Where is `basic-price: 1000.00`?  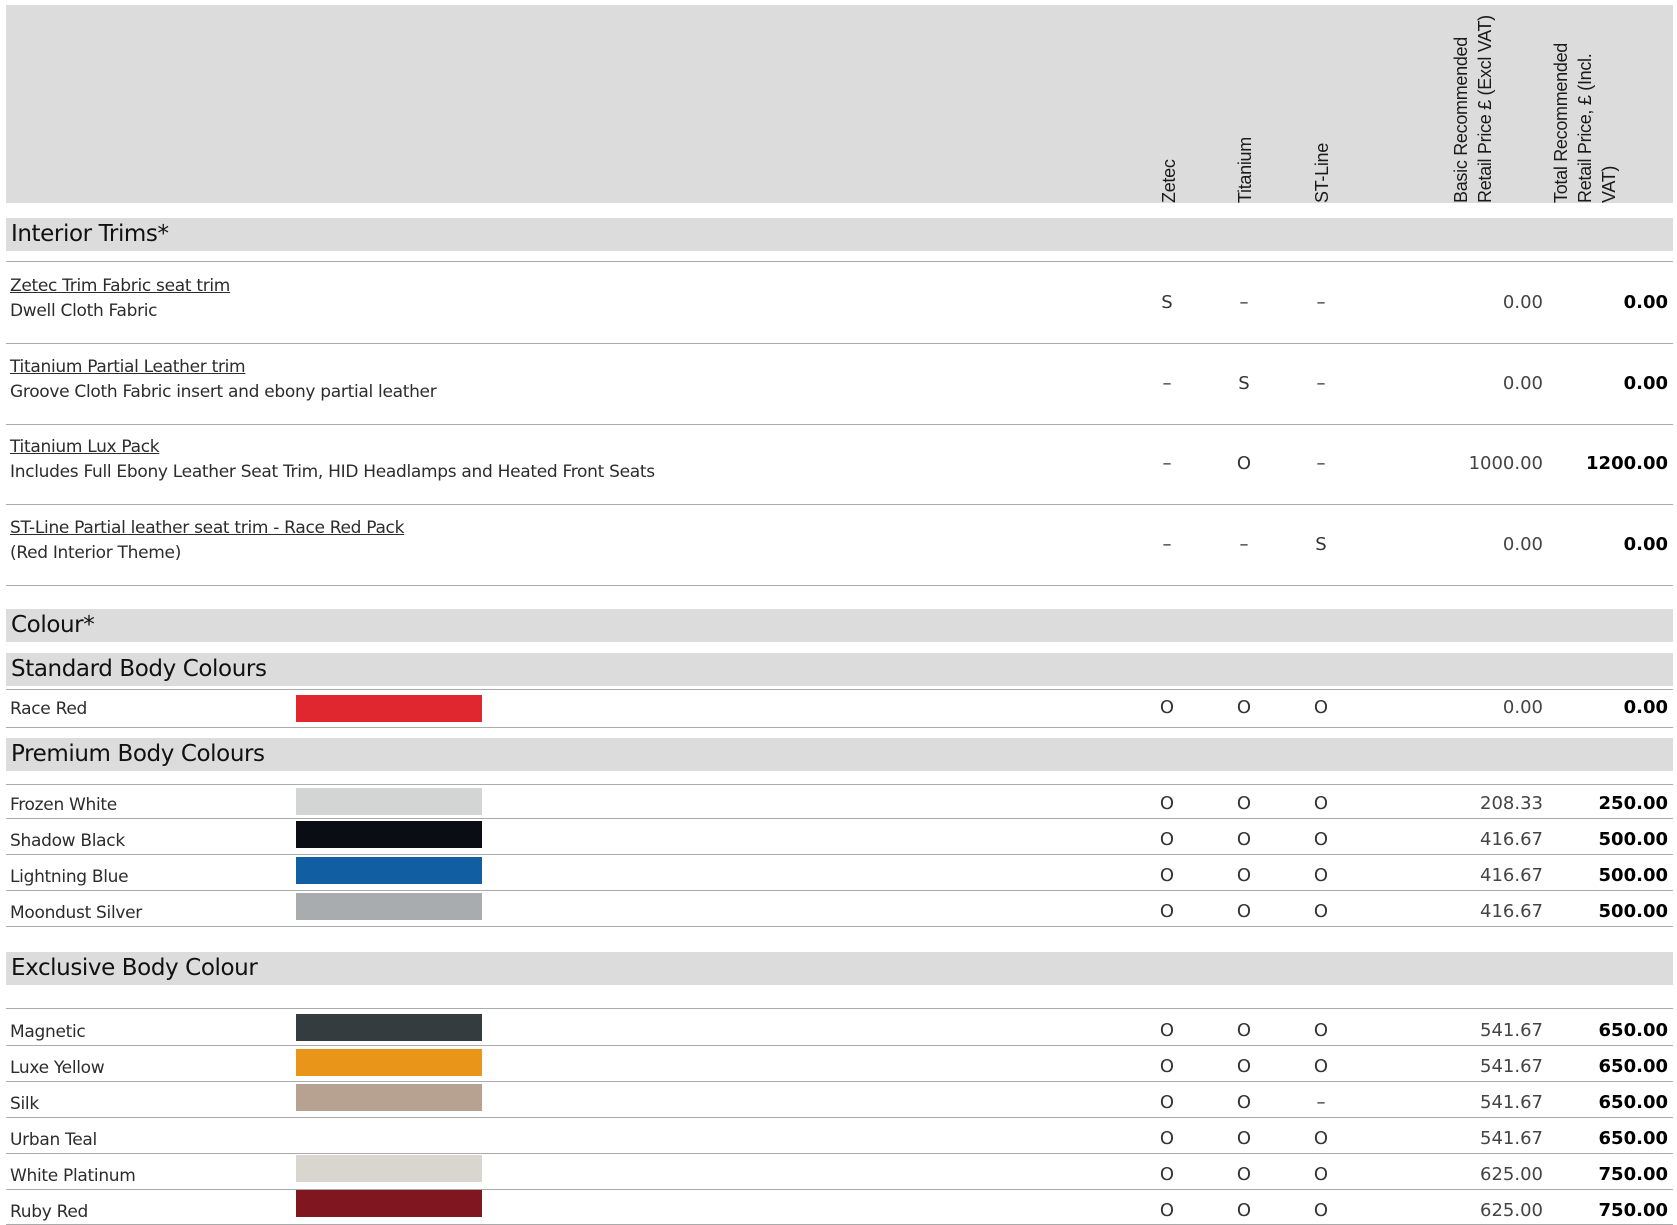 basic-price: 1000.00 is located at coordinates (1505, 463).